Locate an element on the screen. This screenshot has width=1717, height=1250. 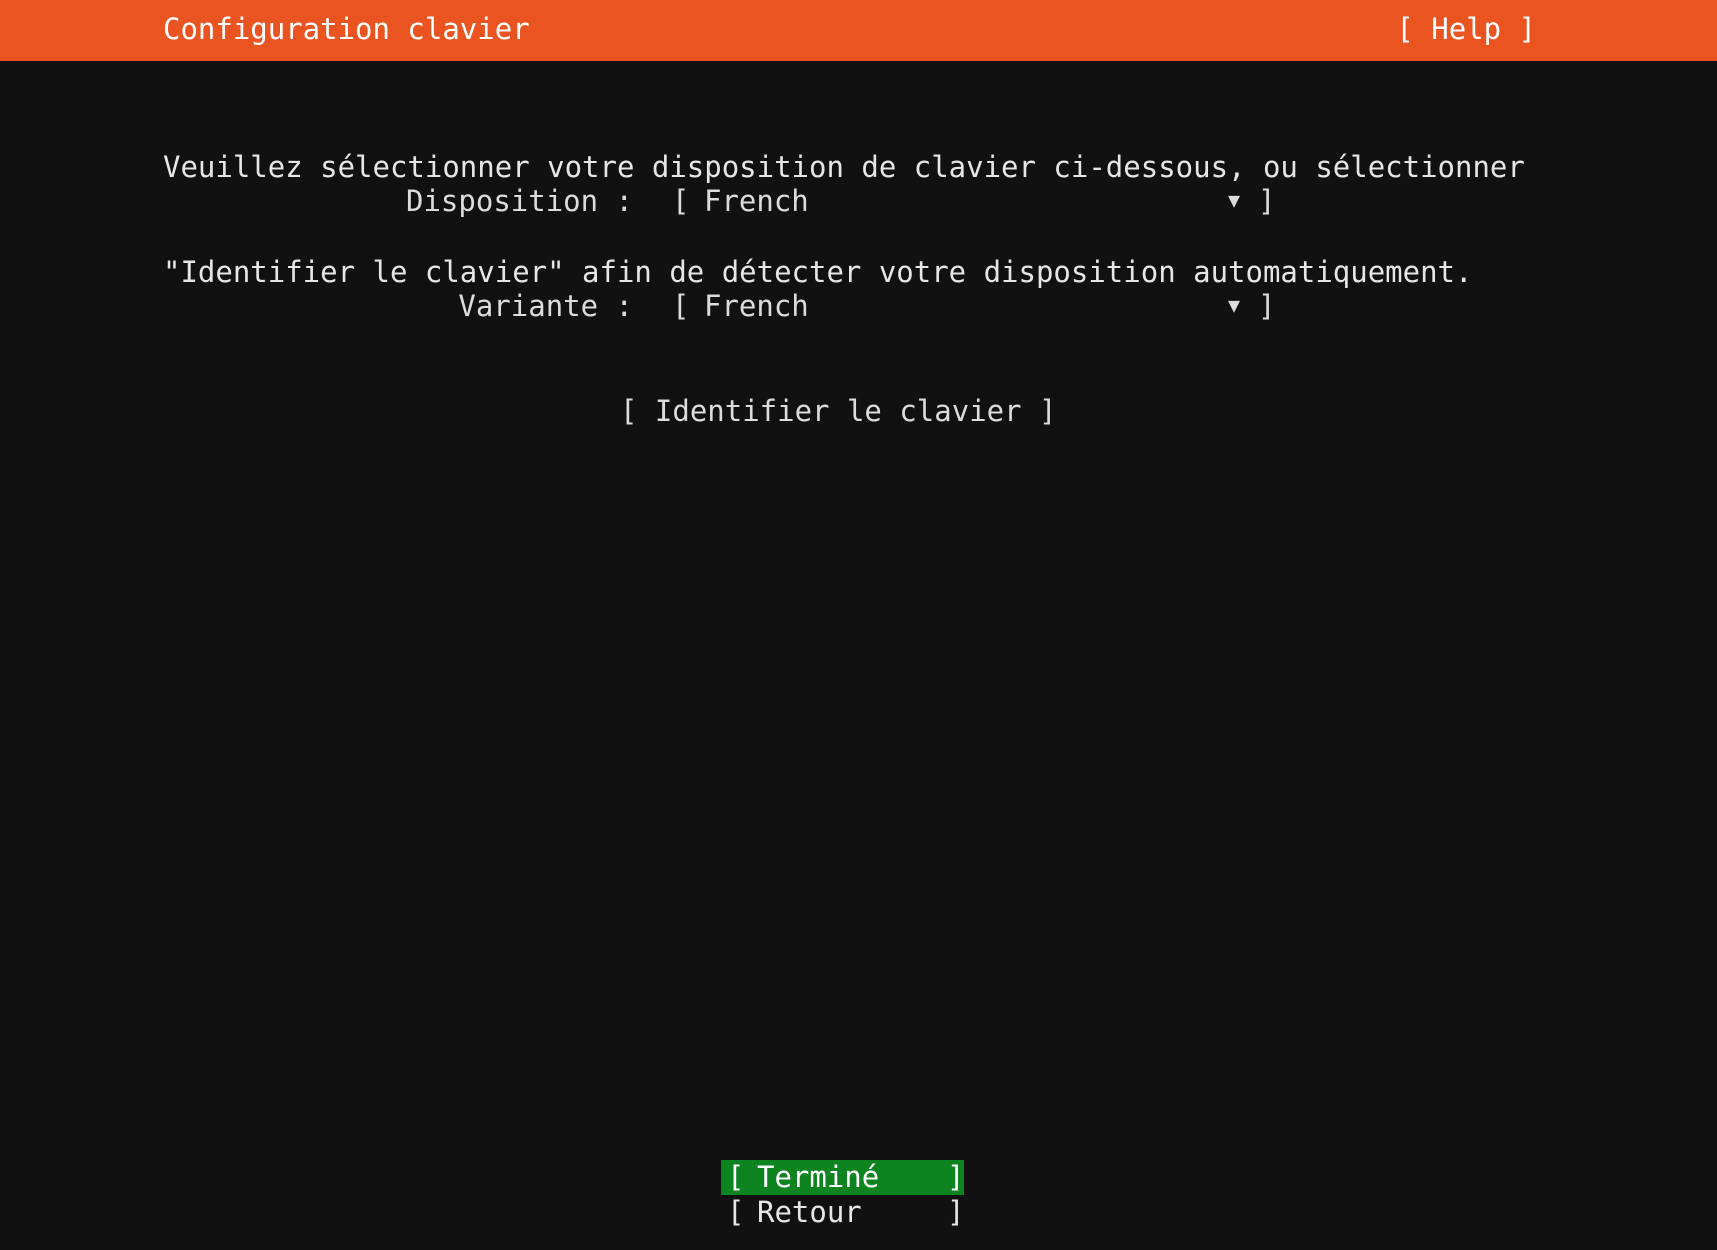
layout-value: French is located at coordinates (756, 201).